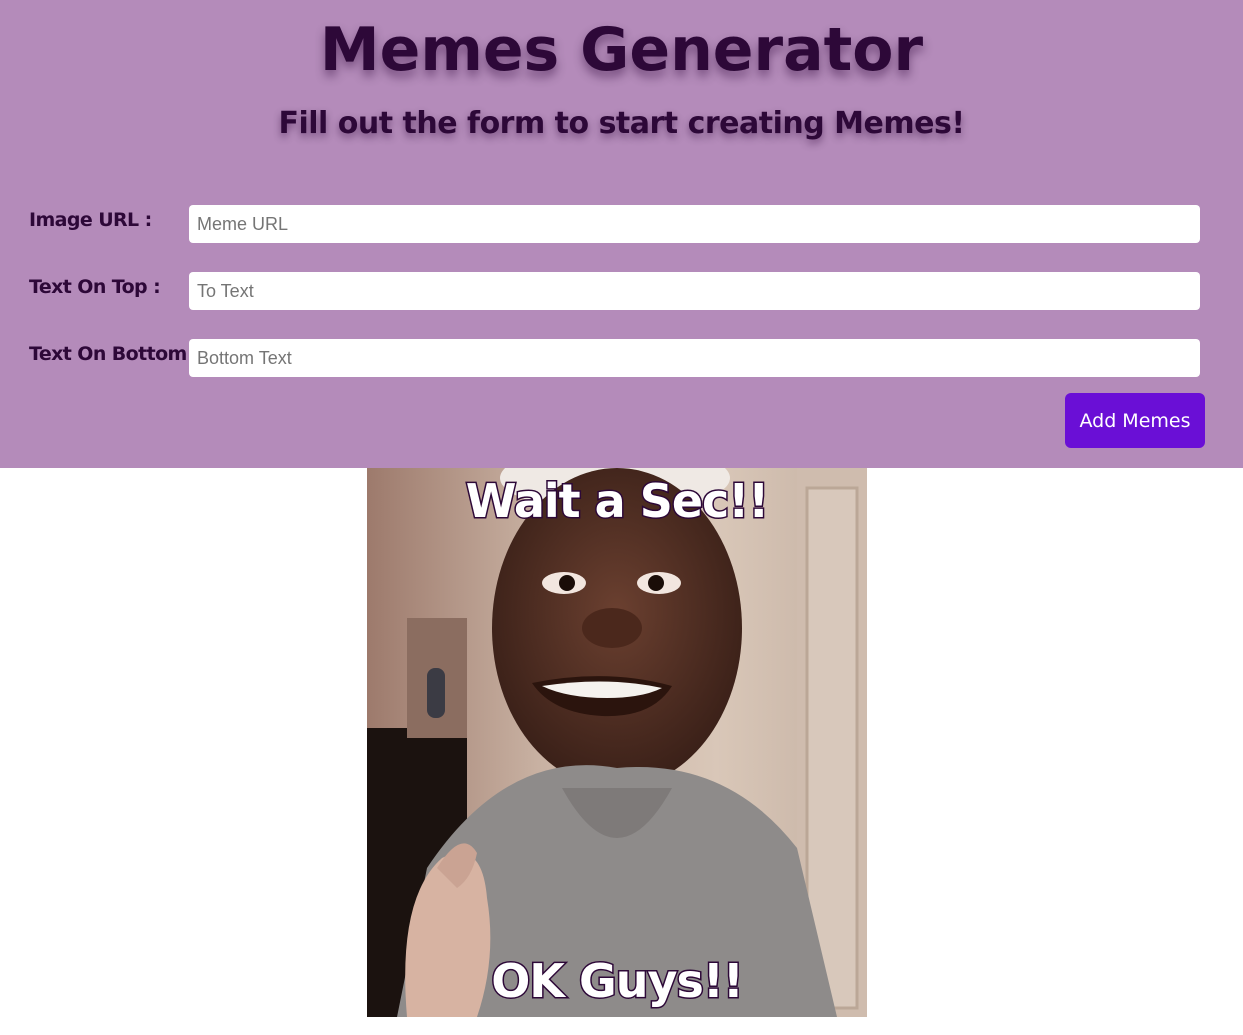 The height and width of the screenshot is (1035, 1243). What do you see at coordinates (618, 981) in the screenshot?
I see `meme-bottom-text: OK Guys!!` at bounding box center [618, 981].